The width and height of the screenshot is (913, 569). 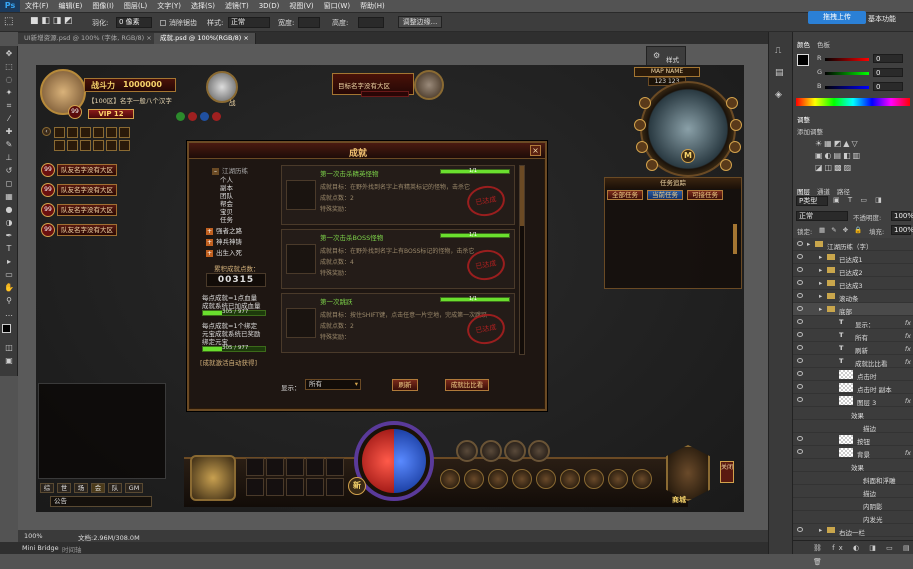 I want to click on layer-row: 背景 fx, so click(x=853, y=452).